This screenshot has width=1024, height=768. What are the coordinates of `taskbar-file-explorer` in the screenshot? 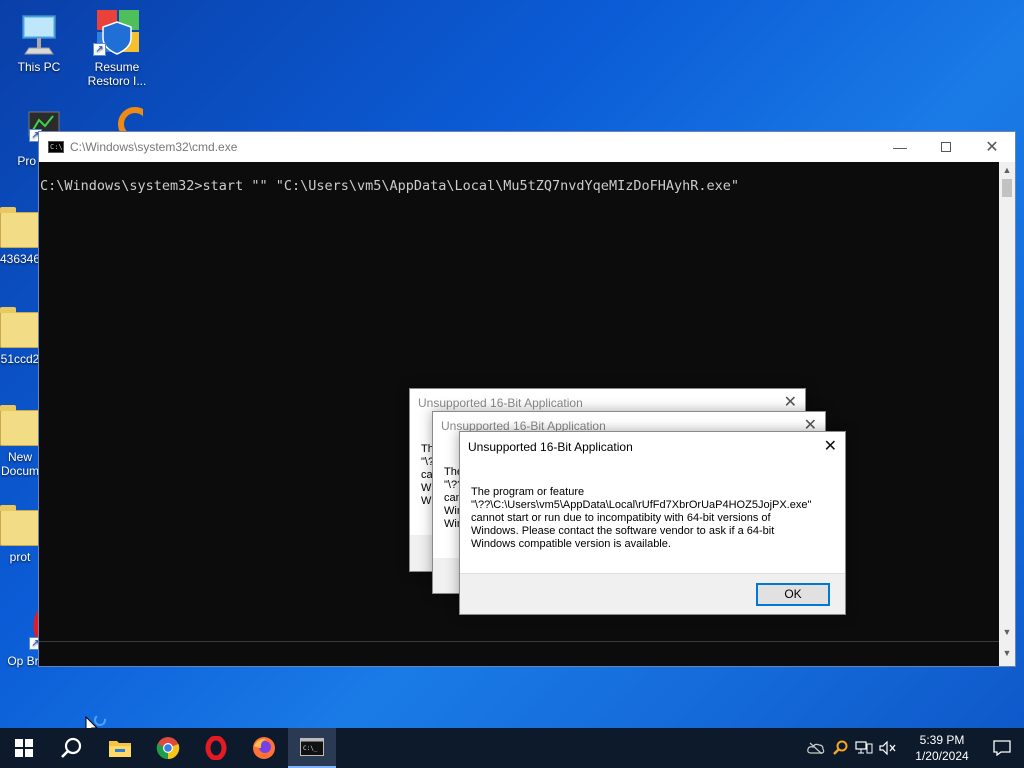 It's located at (120, 748).